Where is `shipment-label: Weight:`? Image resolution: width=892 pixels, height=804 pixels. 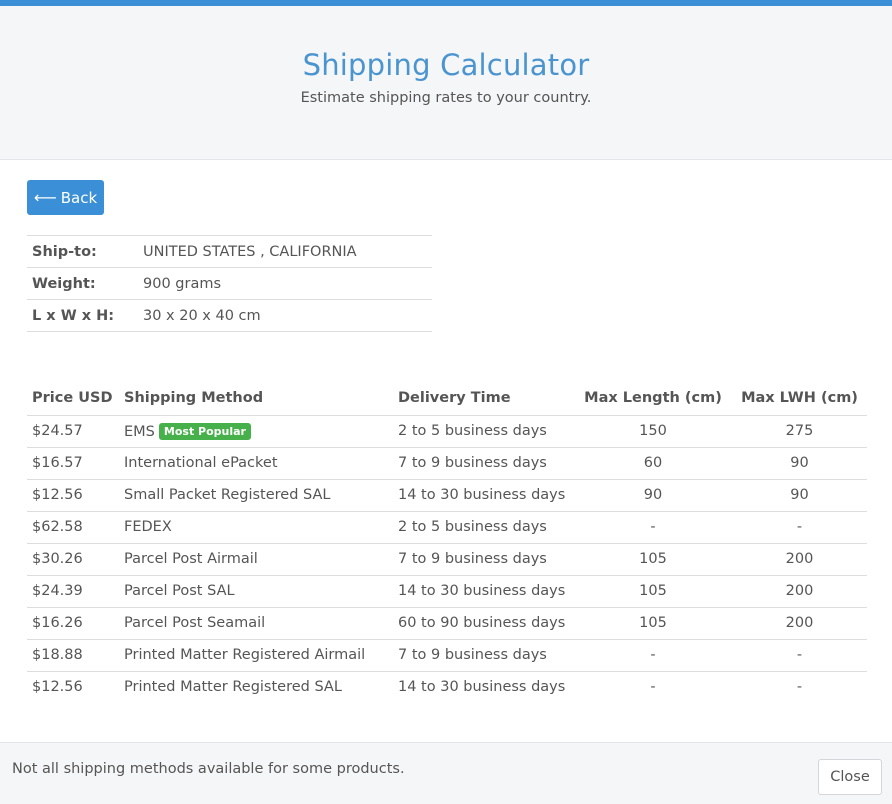
shipment-label: Weight: is located at coordinates (82, 283).